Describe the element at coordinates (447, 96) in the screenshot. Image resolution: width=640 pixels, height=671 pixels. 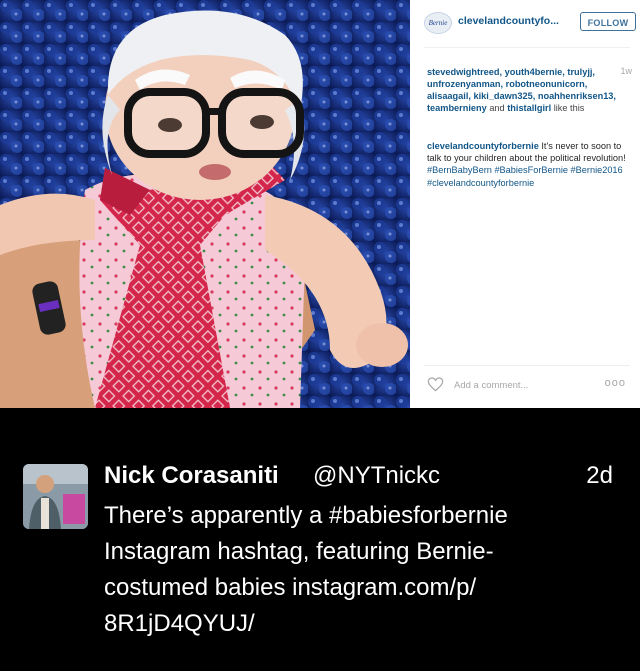
I see `liker-name: alisaagail` at that location.